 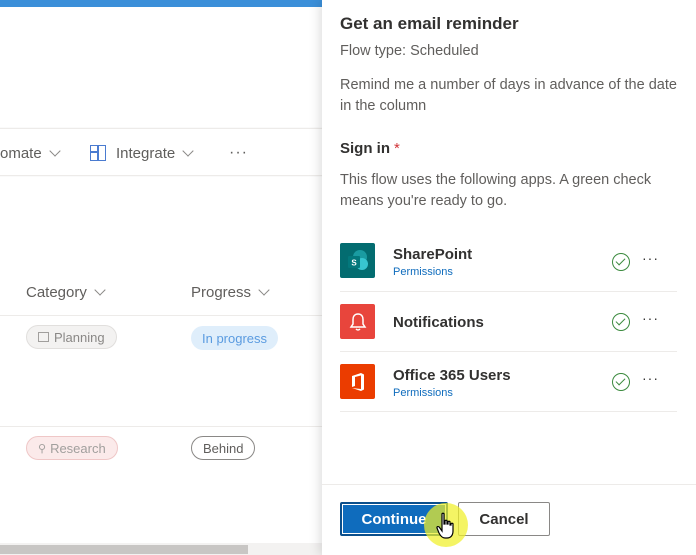 I want to click on app-row-office-365-users: Office 365 Users Permissions ···, so click(x=508, y=382).